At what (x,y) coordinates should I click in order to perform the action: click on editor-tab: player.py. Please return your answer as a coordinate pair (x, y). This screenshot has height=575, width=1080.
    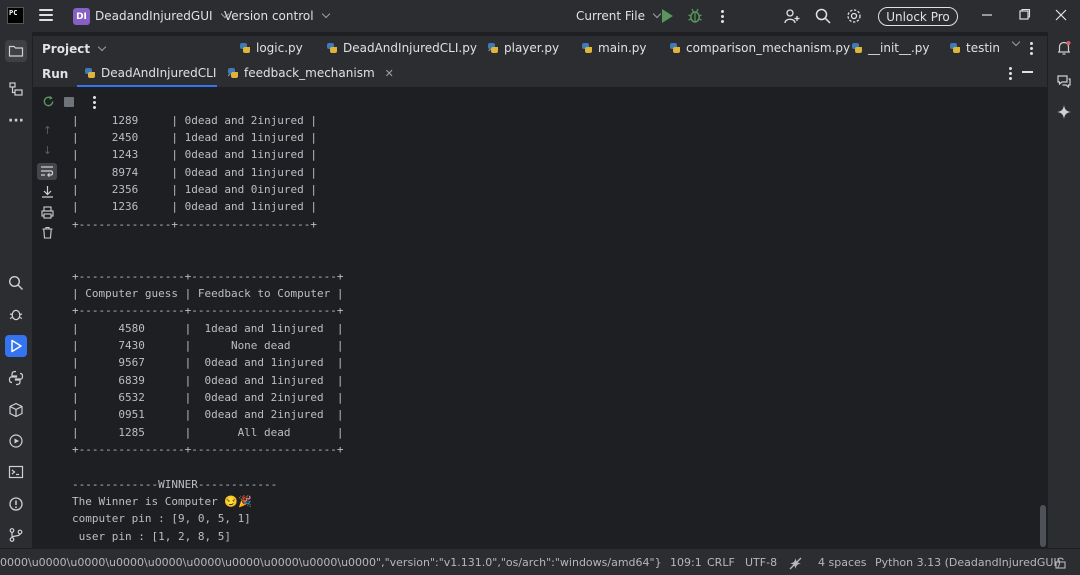
    Looking at the image, I should click on (523, 48).